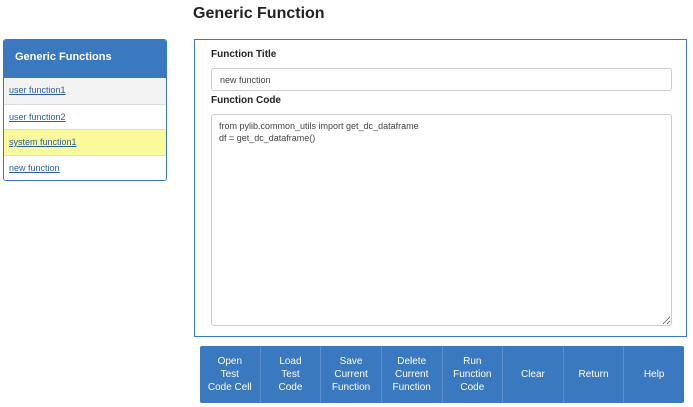 The width and height of the screenshot is (693, 407). Describe the element at coordinates (246, 100) in the screenshot. I see `function-code-label: Function Code` at that location.